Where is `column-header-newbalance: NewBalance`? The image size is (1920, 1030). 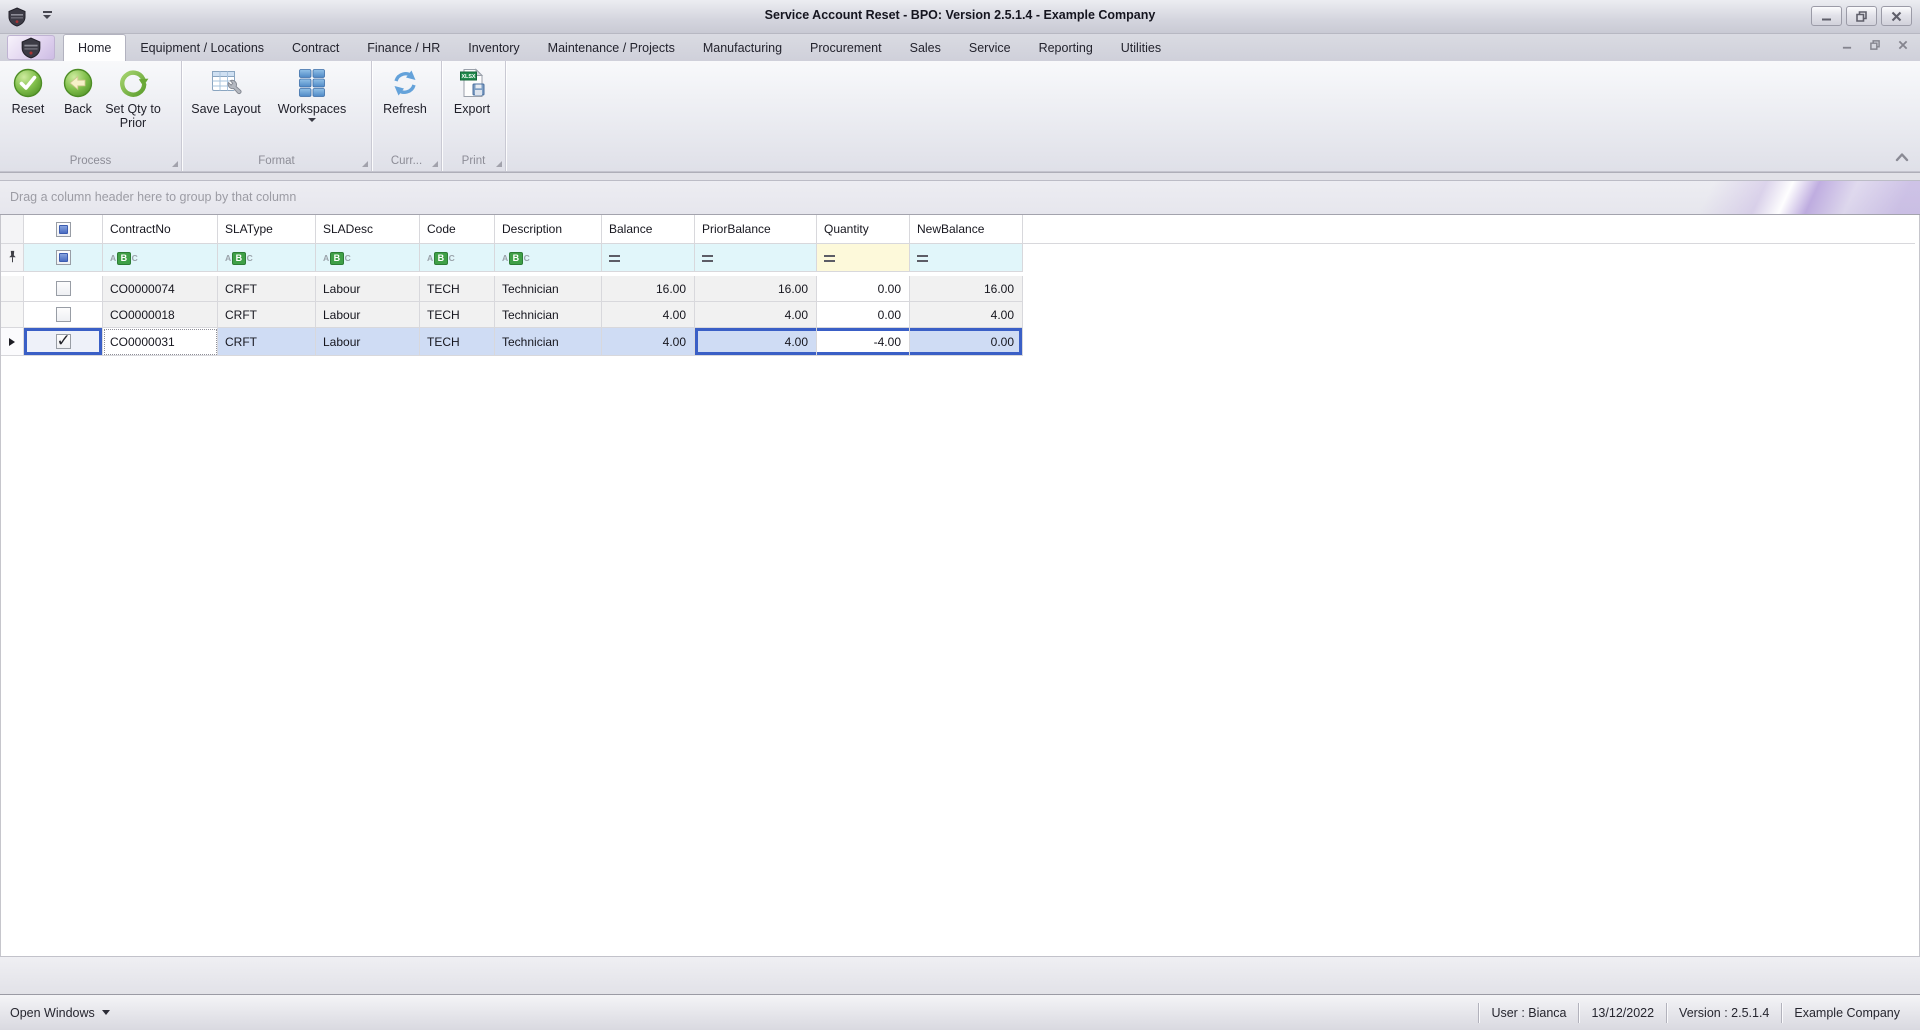 column-header-newbalance: NewBalance is located at coordinates (966, 229).